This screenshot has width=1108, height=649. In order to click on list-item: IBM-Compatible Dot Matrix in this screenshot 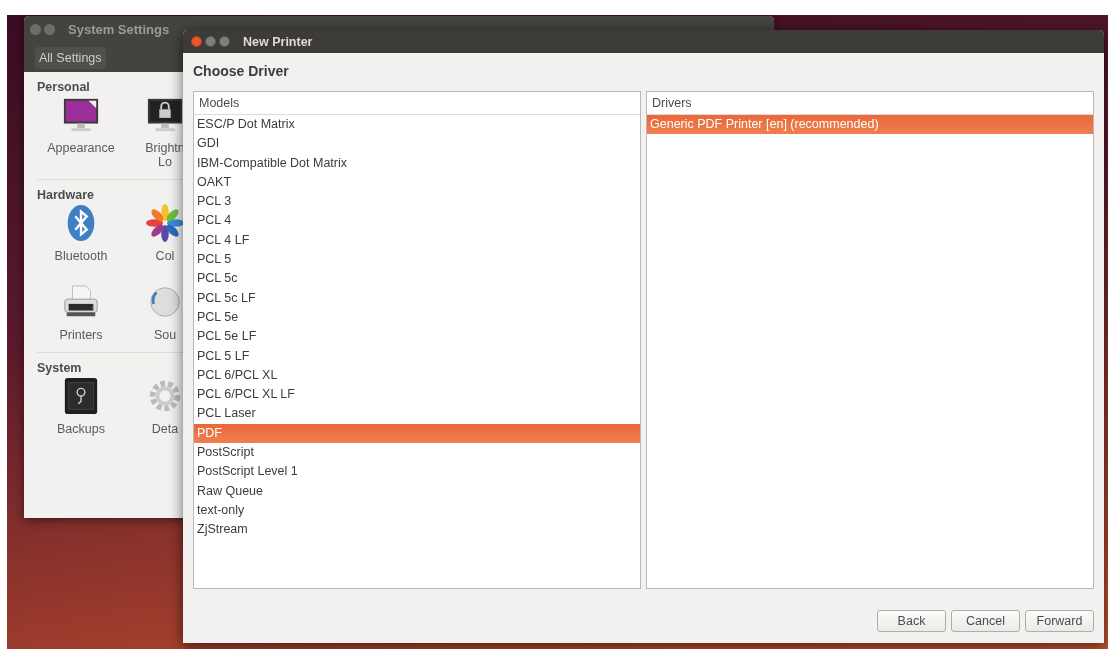, I will do `click(417, 163)`.